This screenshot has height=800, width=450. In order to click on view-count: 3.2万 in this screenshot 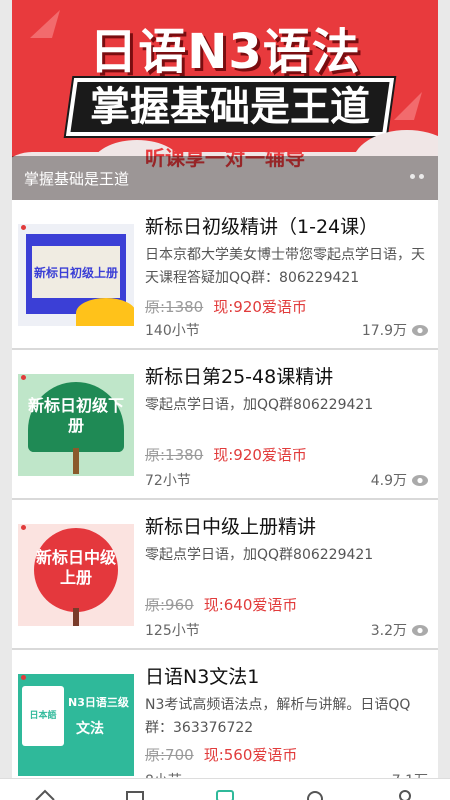, I will do `click(399, 630)`.